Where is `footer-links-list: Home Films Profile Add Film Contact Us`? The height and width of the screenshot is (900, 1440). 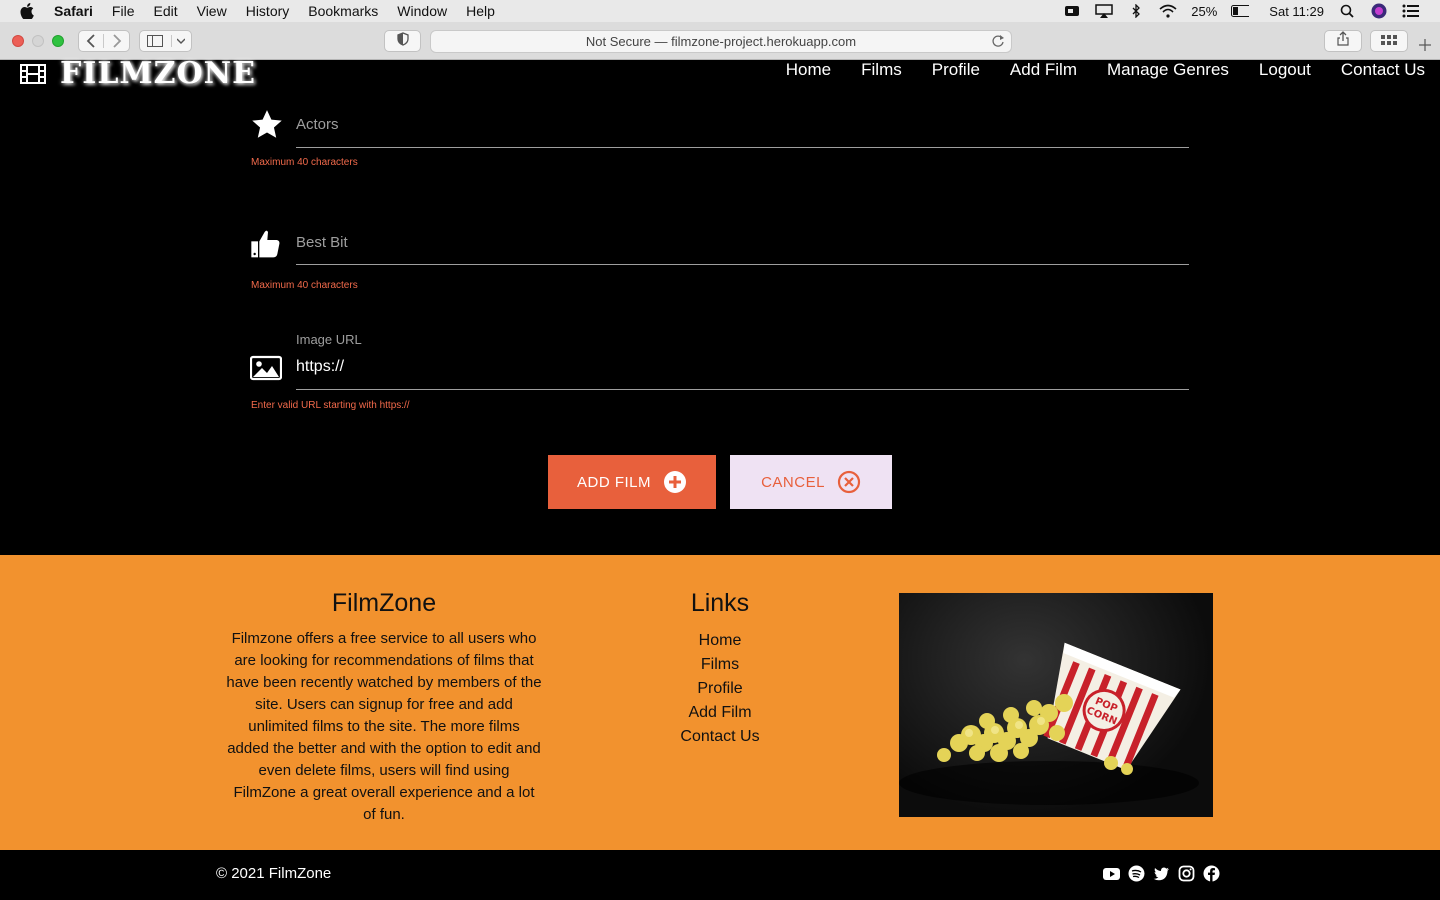 footer-links-list: Home Films Profile Add Film Contact Us is located at coordinates (720, 689).